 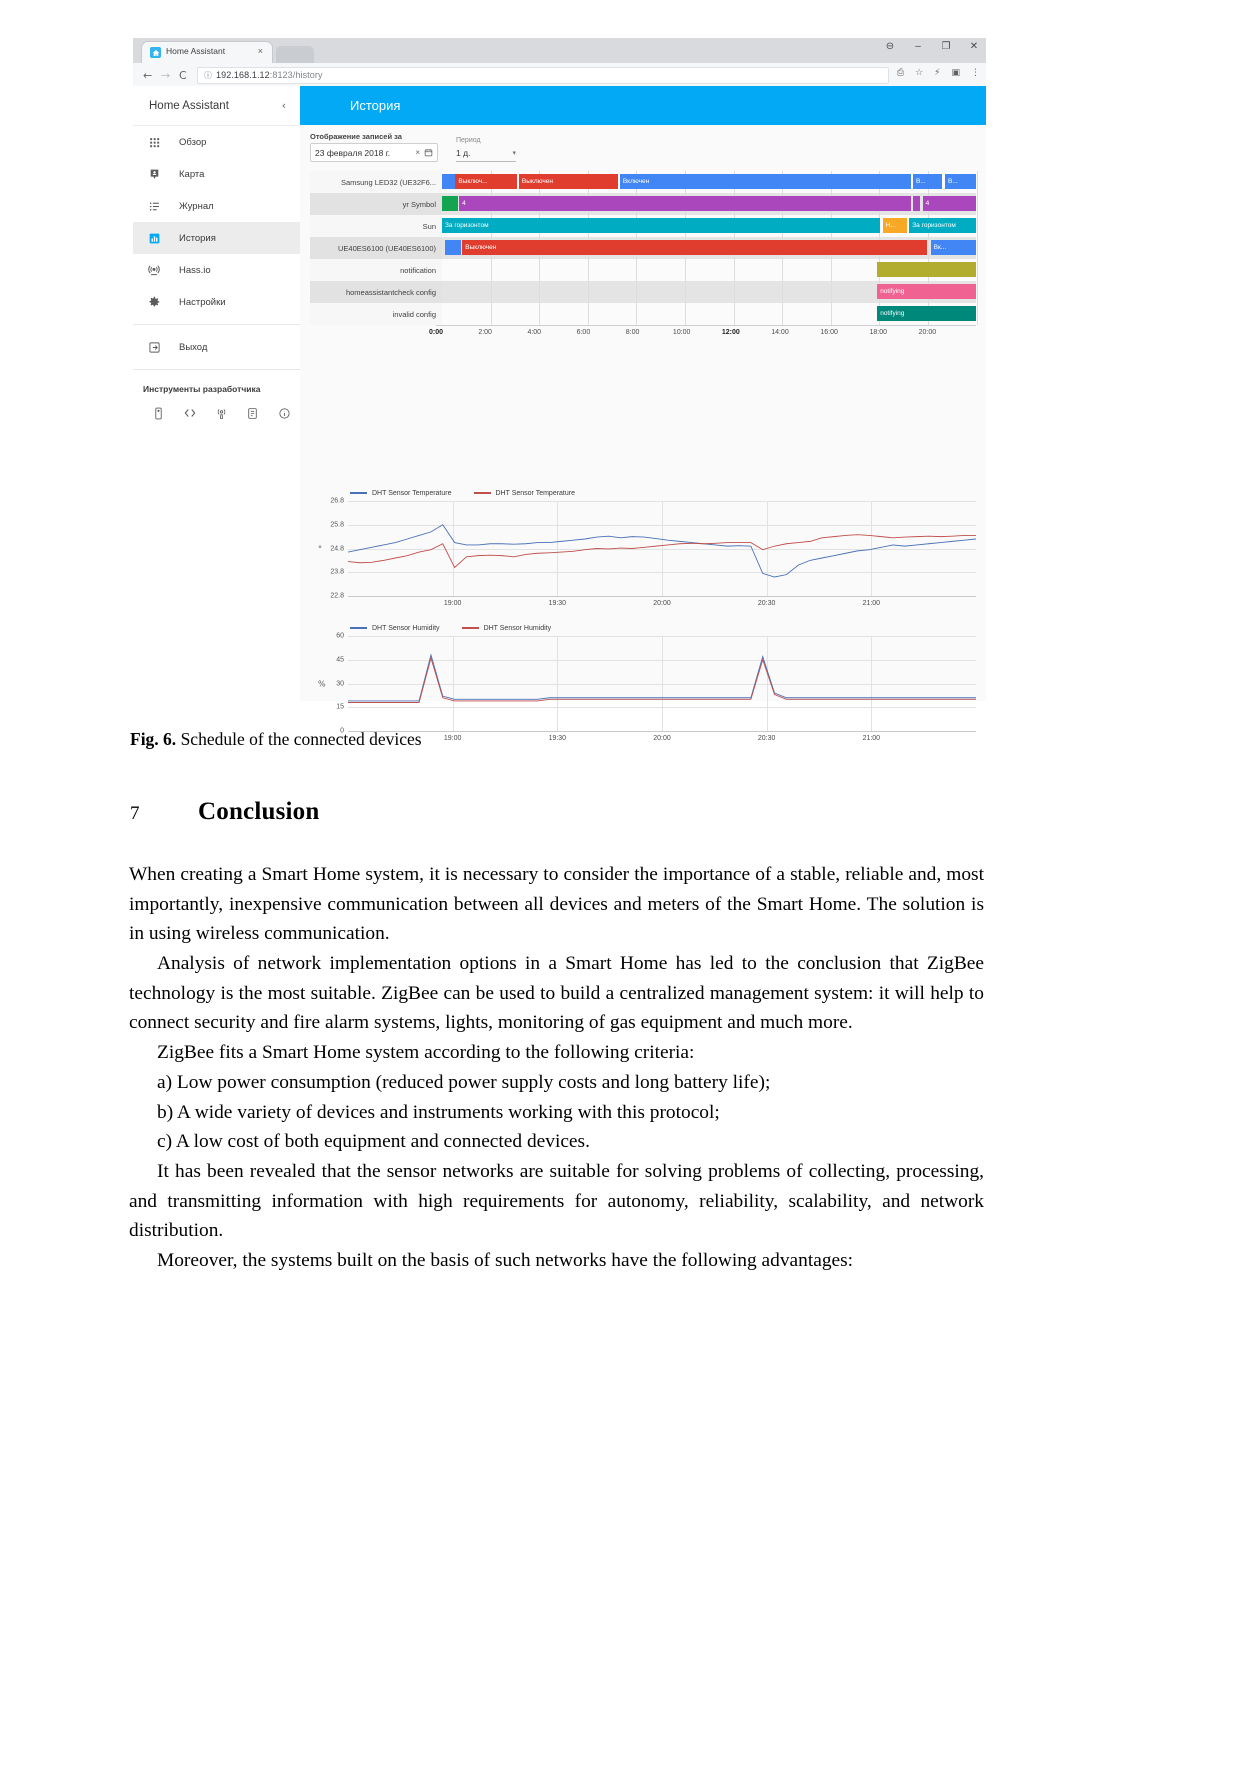 I want to click on home-assistant-favicon-icon, so click(x=155, y=52).